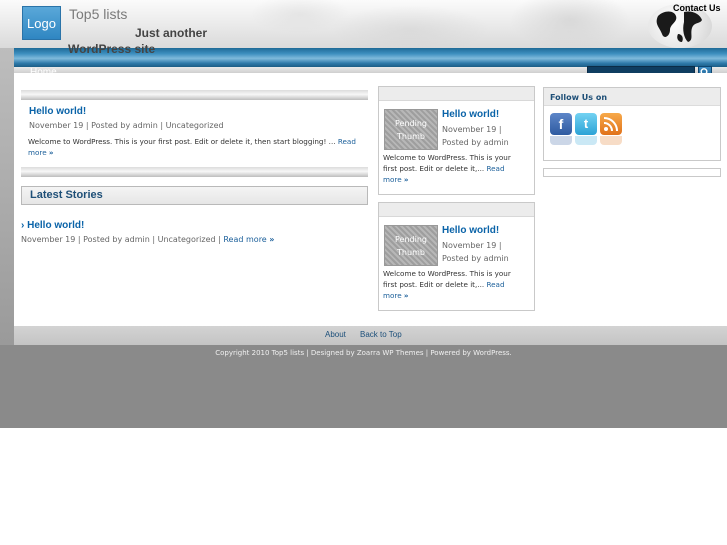 This screenshot has width=727, height=545. What do you see at coordinates (611, 140) in the screenshot?
I see `rss-icon-reflection` at bounding box center [611, 140].